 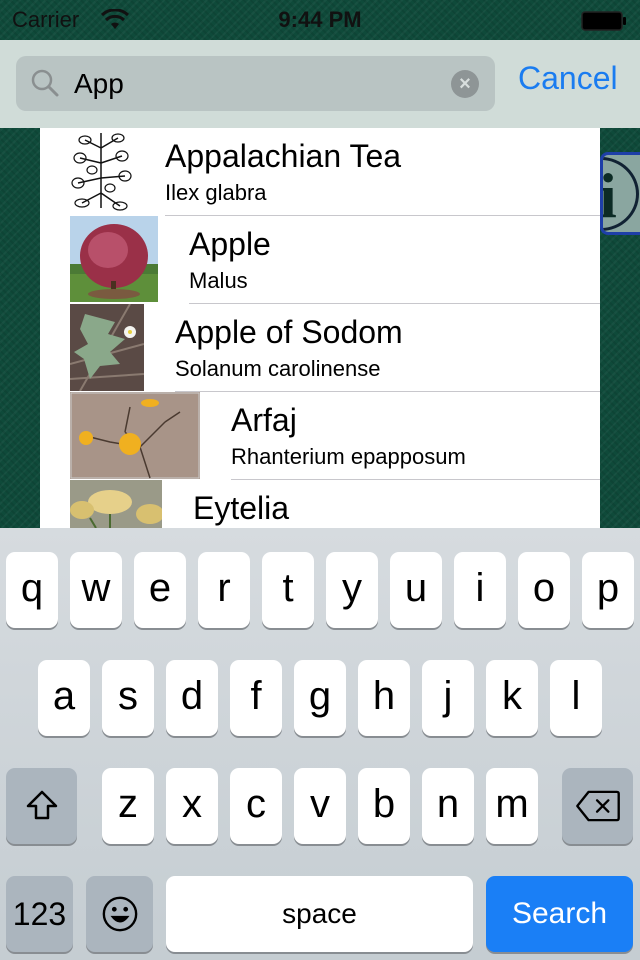 What do you see at coordinates (448, 698) in the screenshot?
I see `key-j: j` at bounding box center [448, 698].